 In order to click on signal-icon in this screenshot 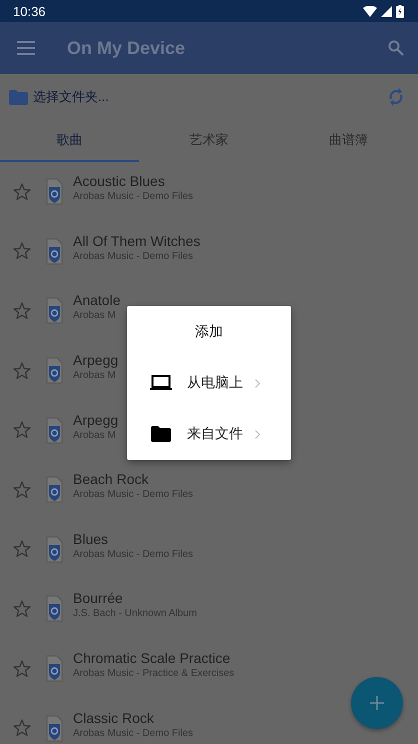, I will do `click(386, 11)`.